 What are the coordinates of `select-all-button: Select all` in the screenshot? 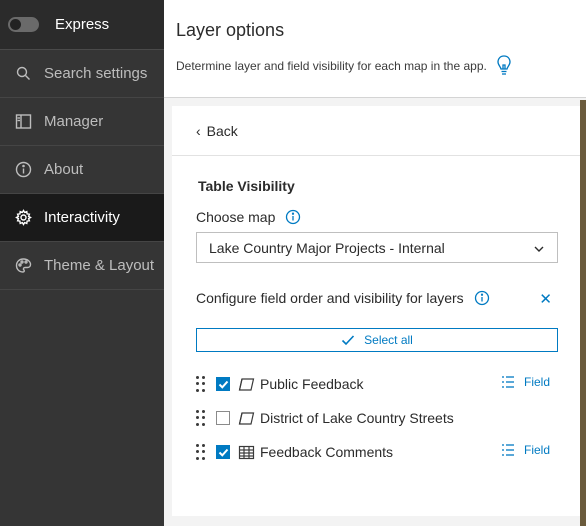 It's located at (377, 340).